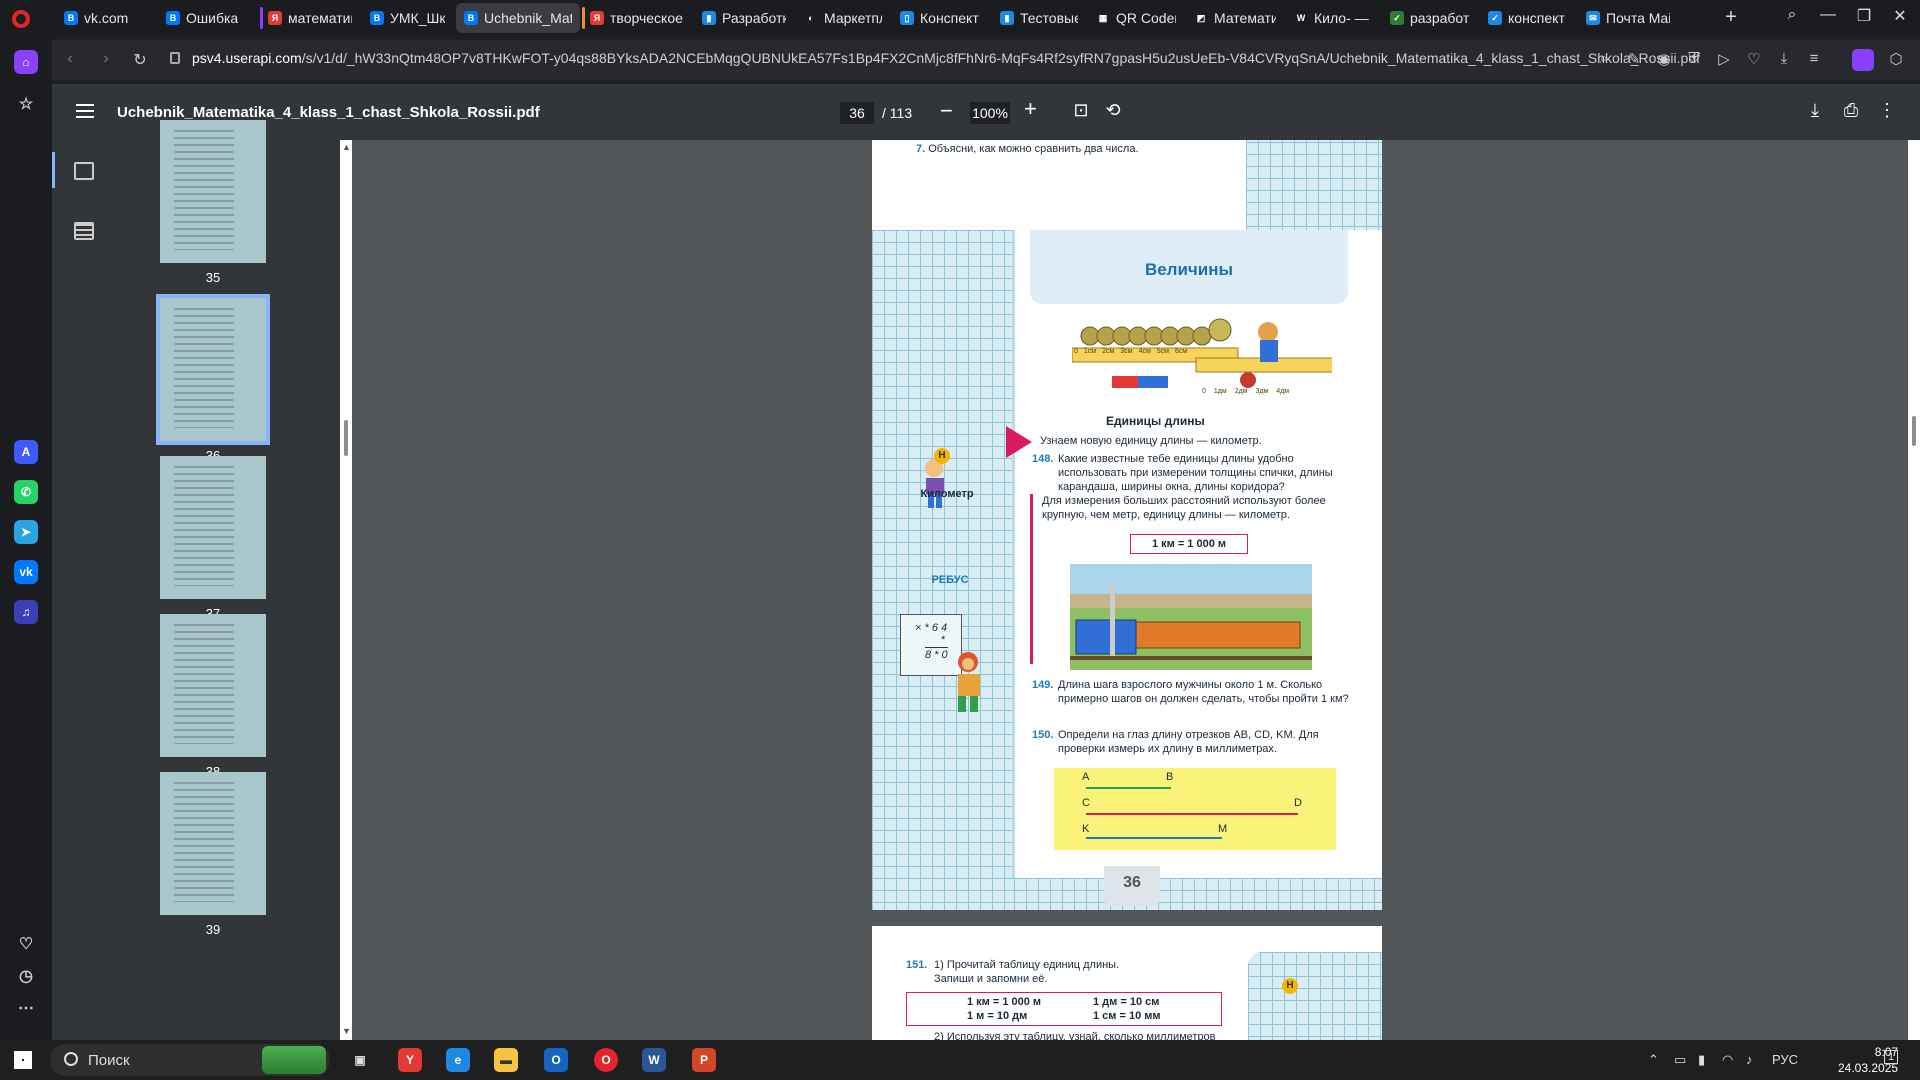  Describe the element at coordinates (26, 62) in the screenshot. I see `home-icon: ⌂` at that location.